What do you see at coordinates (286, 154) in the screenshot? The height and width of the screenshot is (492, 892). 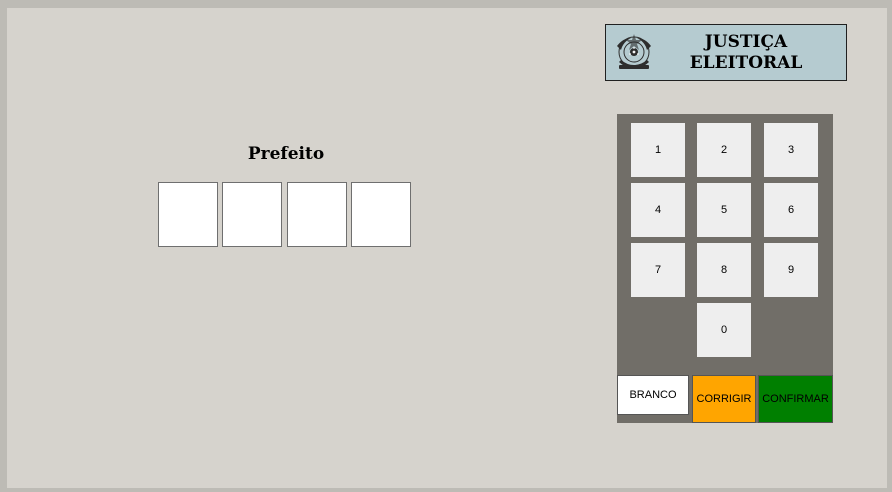 I see `office-title: Prefeito` at bounding box center [286, 154].